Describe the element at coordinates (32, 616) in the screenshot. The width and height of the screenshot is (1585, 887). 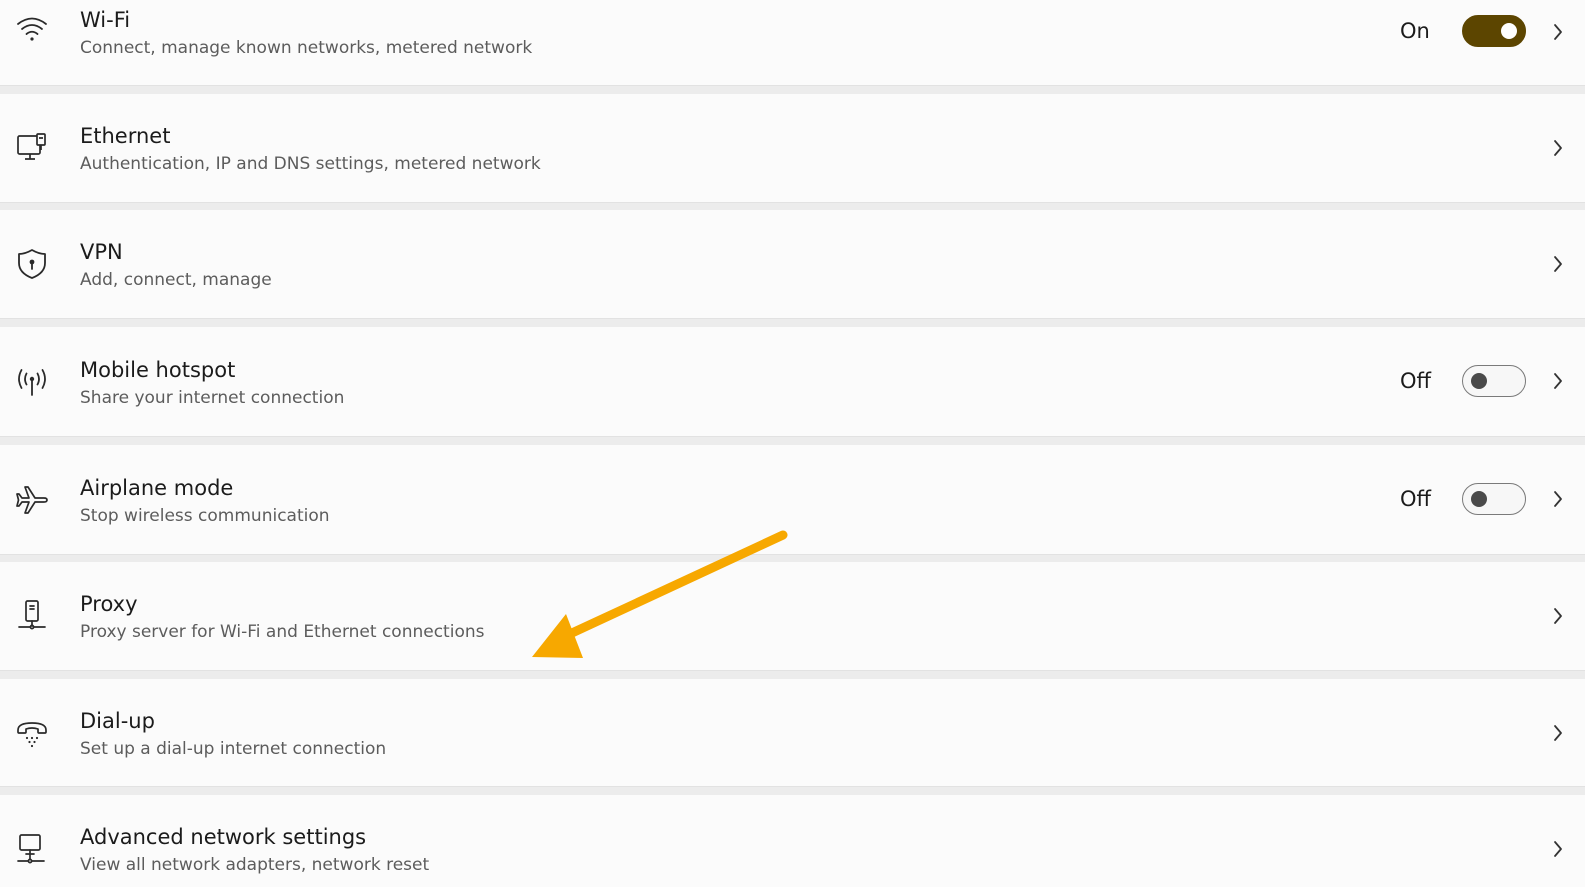
I see `proxy-icon` at that location.